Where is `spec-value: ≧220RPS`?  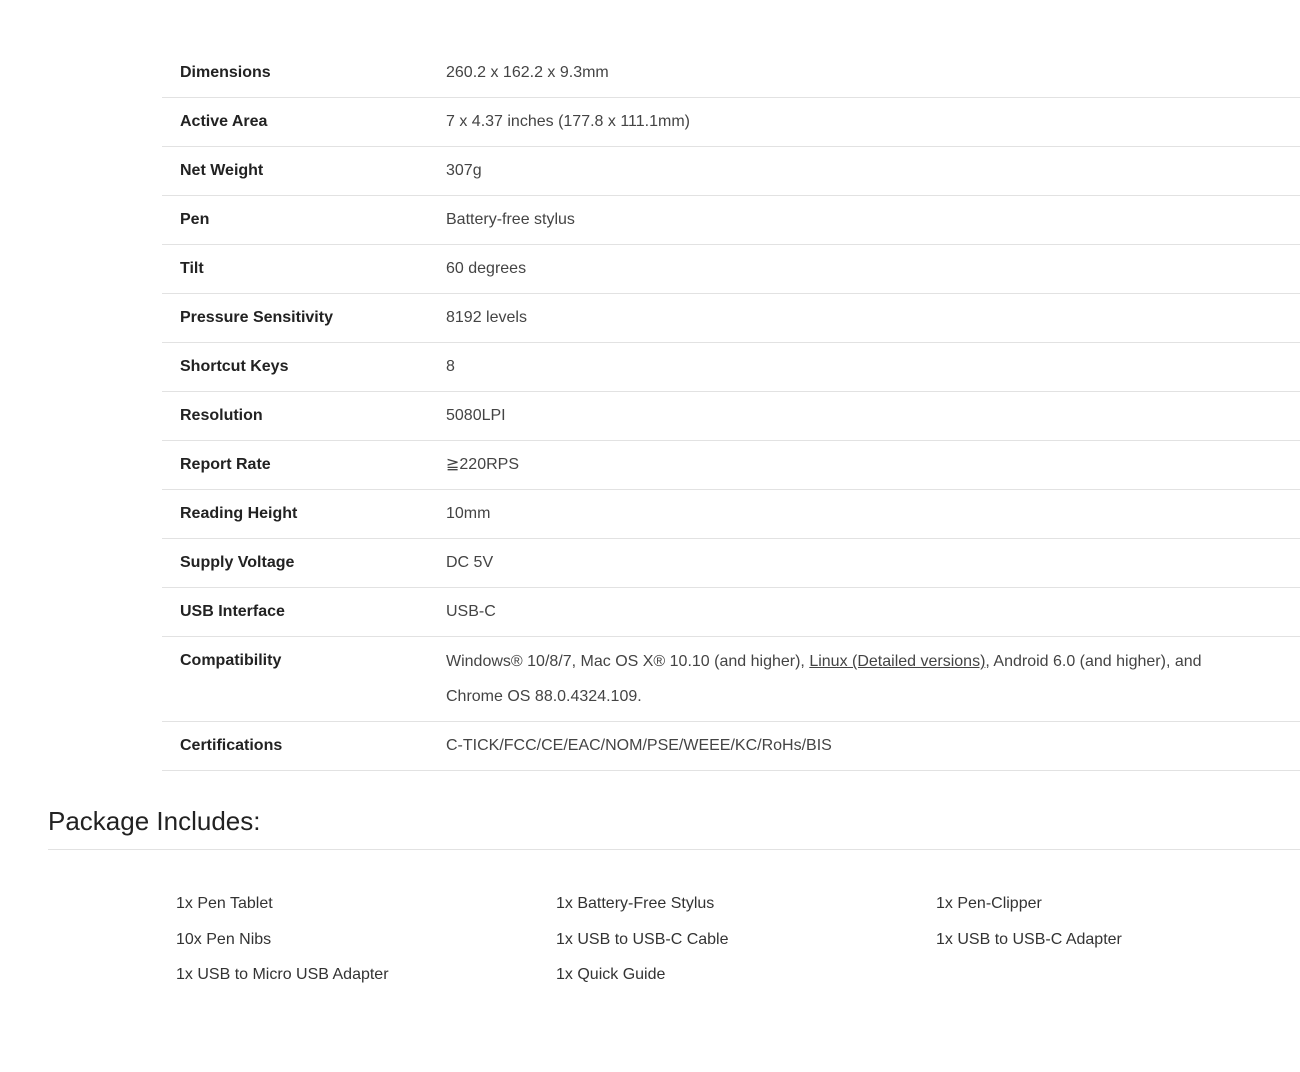 spec-value: ≧220RPS is located at coordinates (482, 464).